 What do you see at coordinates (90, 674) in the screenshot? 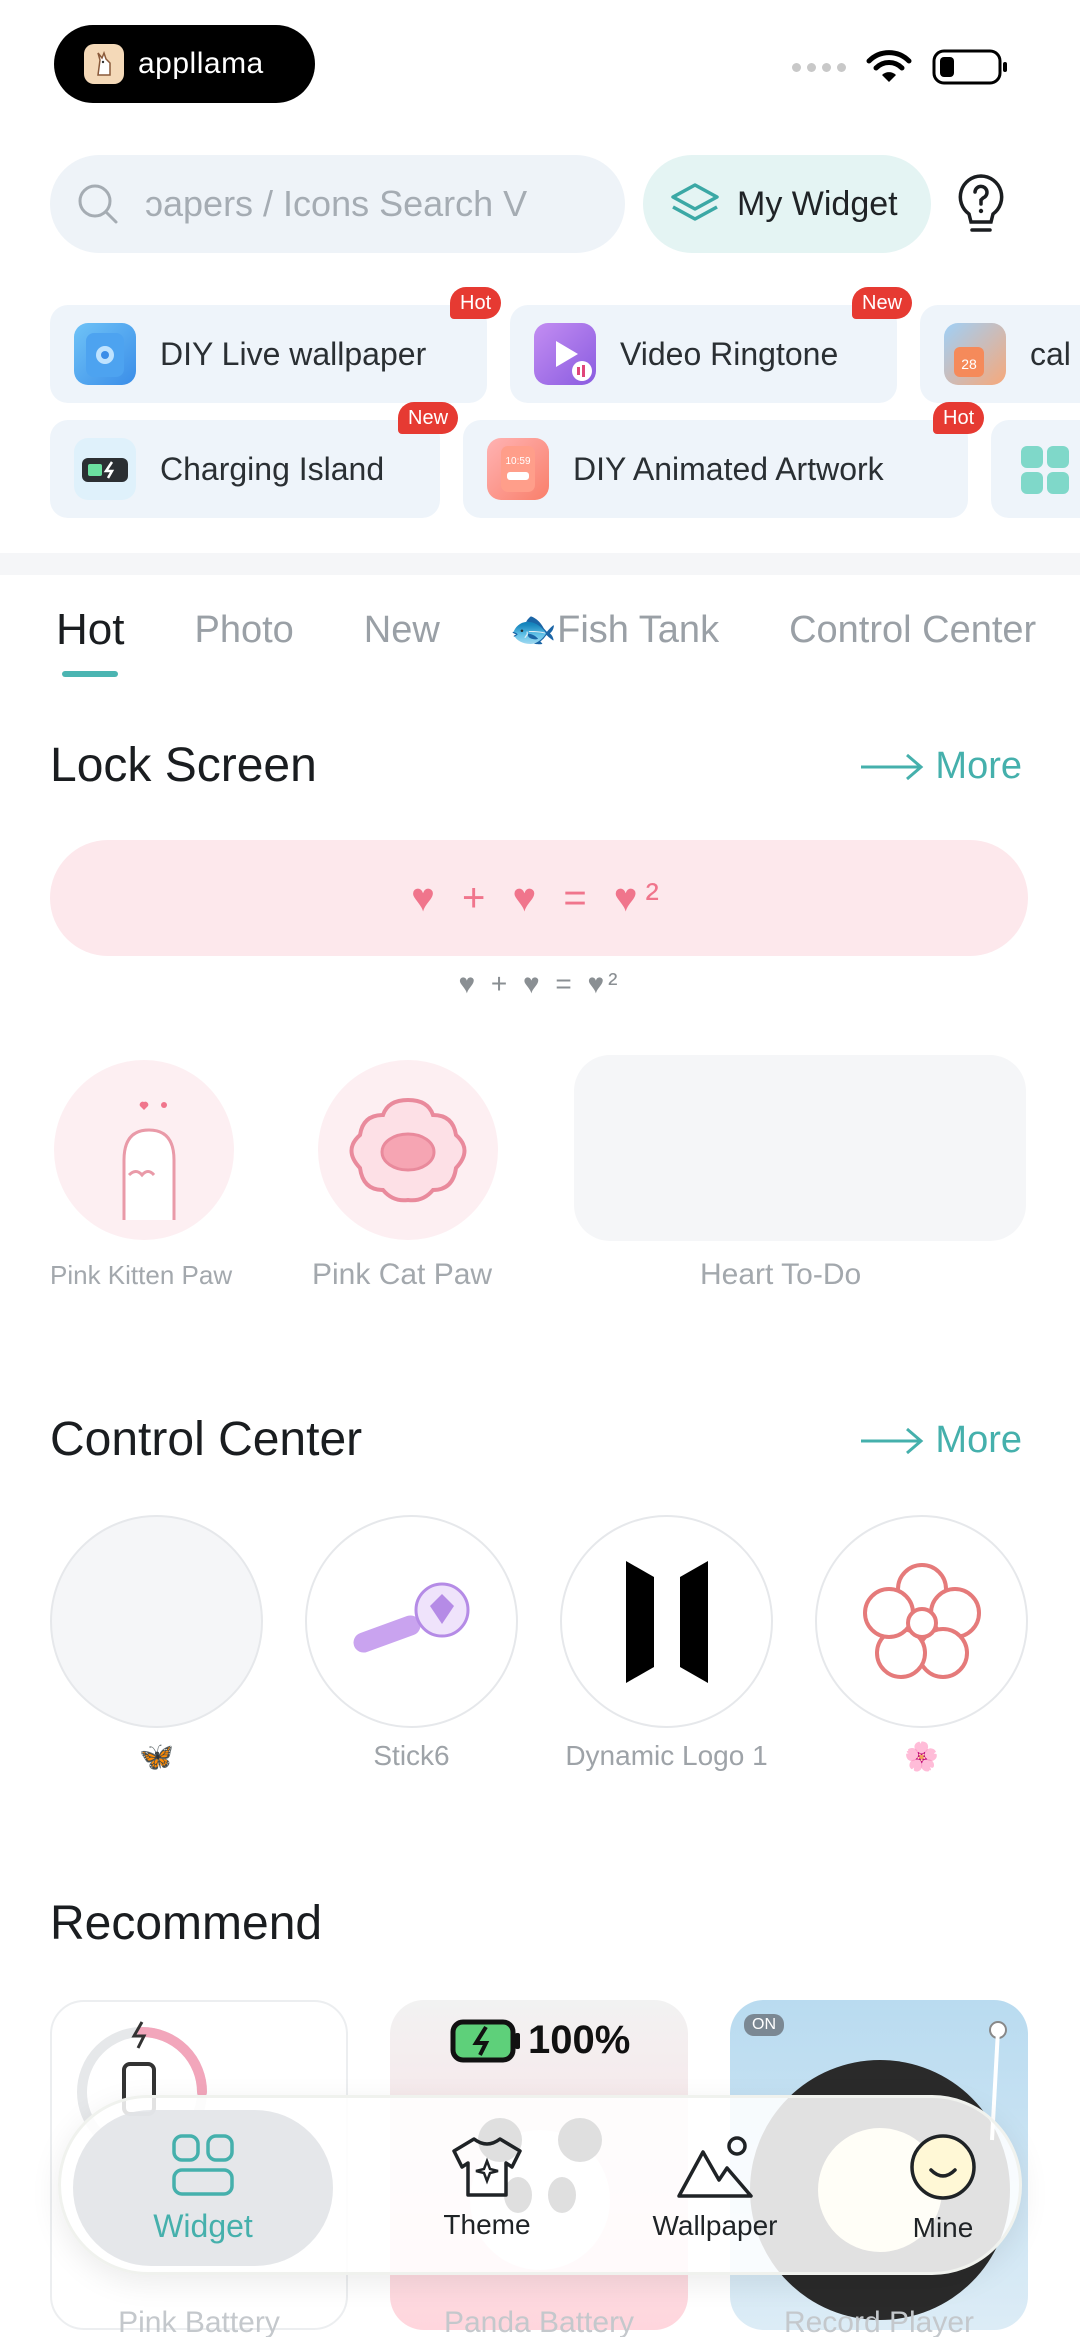
I see `active-tab-indicator` at bounding box center [90, 674].